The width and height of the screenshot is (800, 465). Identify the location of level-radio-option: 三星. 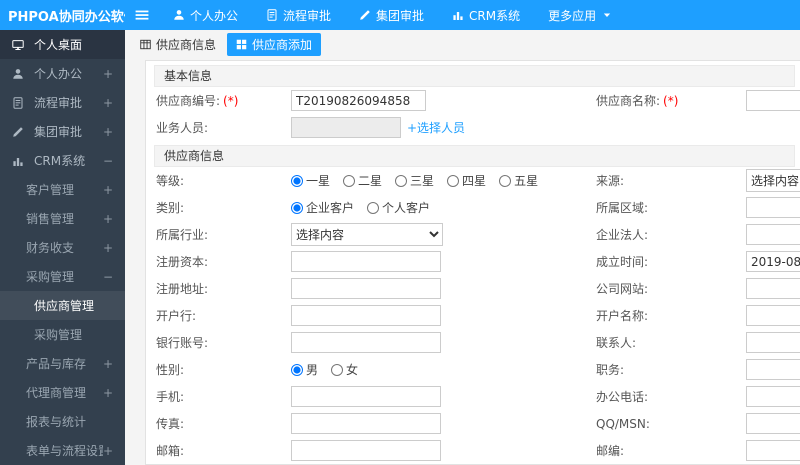
(414, 180).